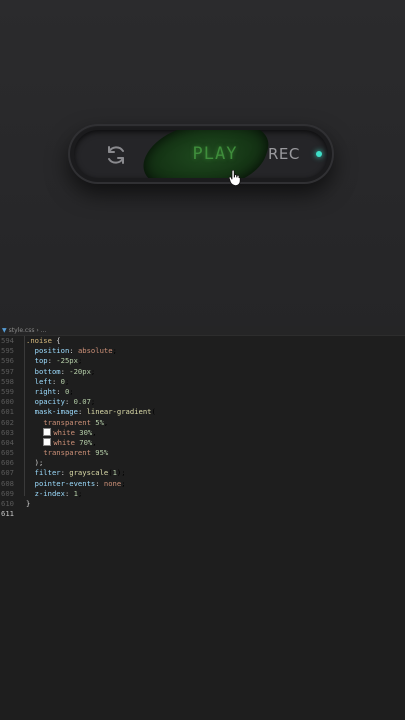 The width and height of the screenshot is (405, 720). Describe the element at coordinates (80, 473) in the screenshot. I see `line-text: filter: grayscale(1);` at that location.